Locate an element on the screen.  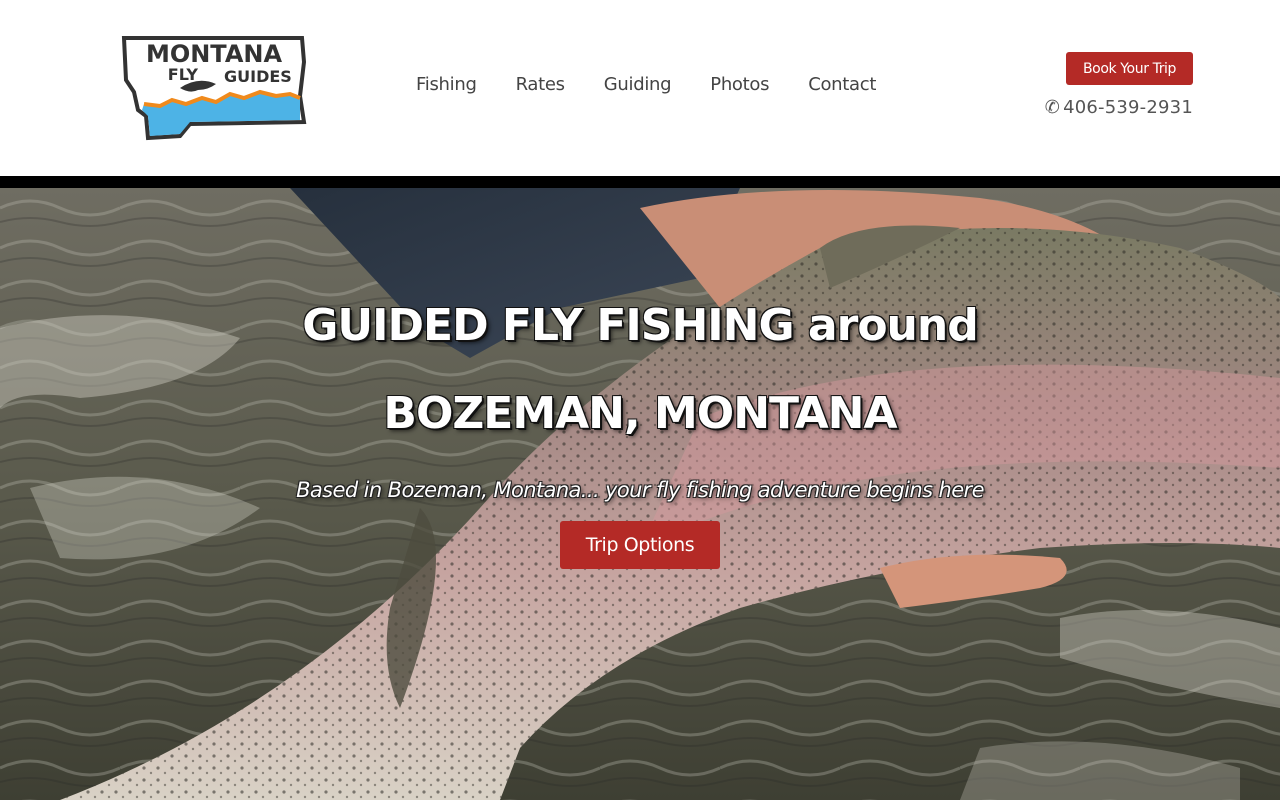
hero-title-line-1: GUIDED FLY FISHING around is located at coordinates (640, 325).